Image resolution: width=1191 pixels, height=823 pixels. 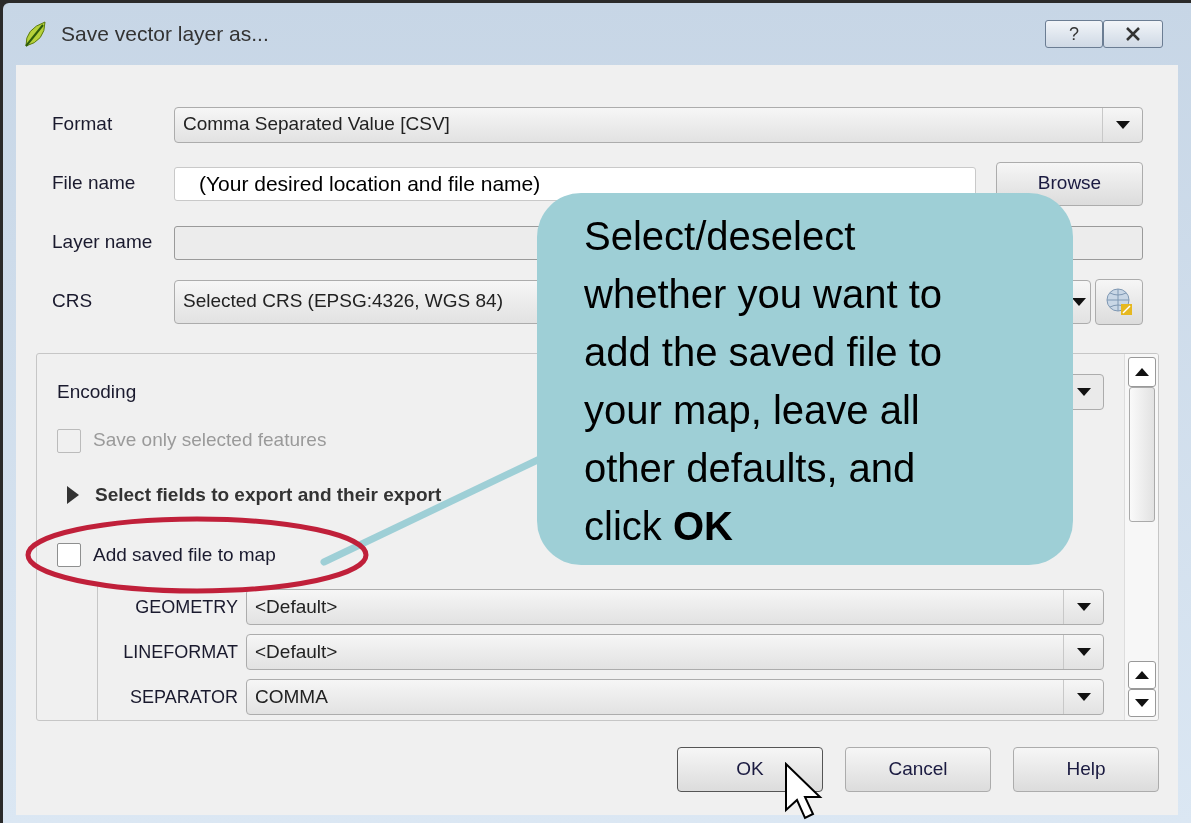 I want to click on field-label: Format, so click(x=83, y=124).